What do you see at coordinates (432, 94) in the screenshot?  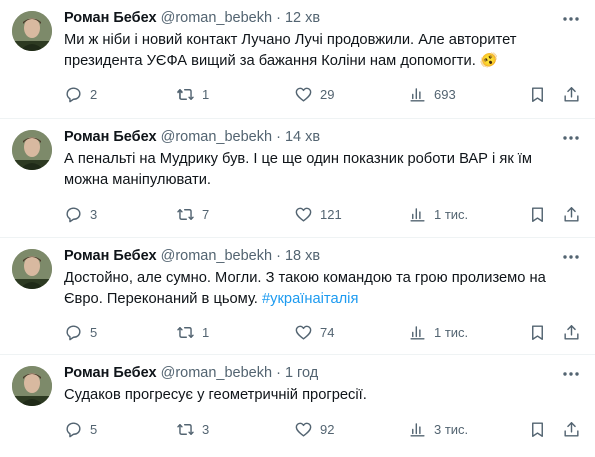 I see `views-button: 693` at bounding box center [432, 94].